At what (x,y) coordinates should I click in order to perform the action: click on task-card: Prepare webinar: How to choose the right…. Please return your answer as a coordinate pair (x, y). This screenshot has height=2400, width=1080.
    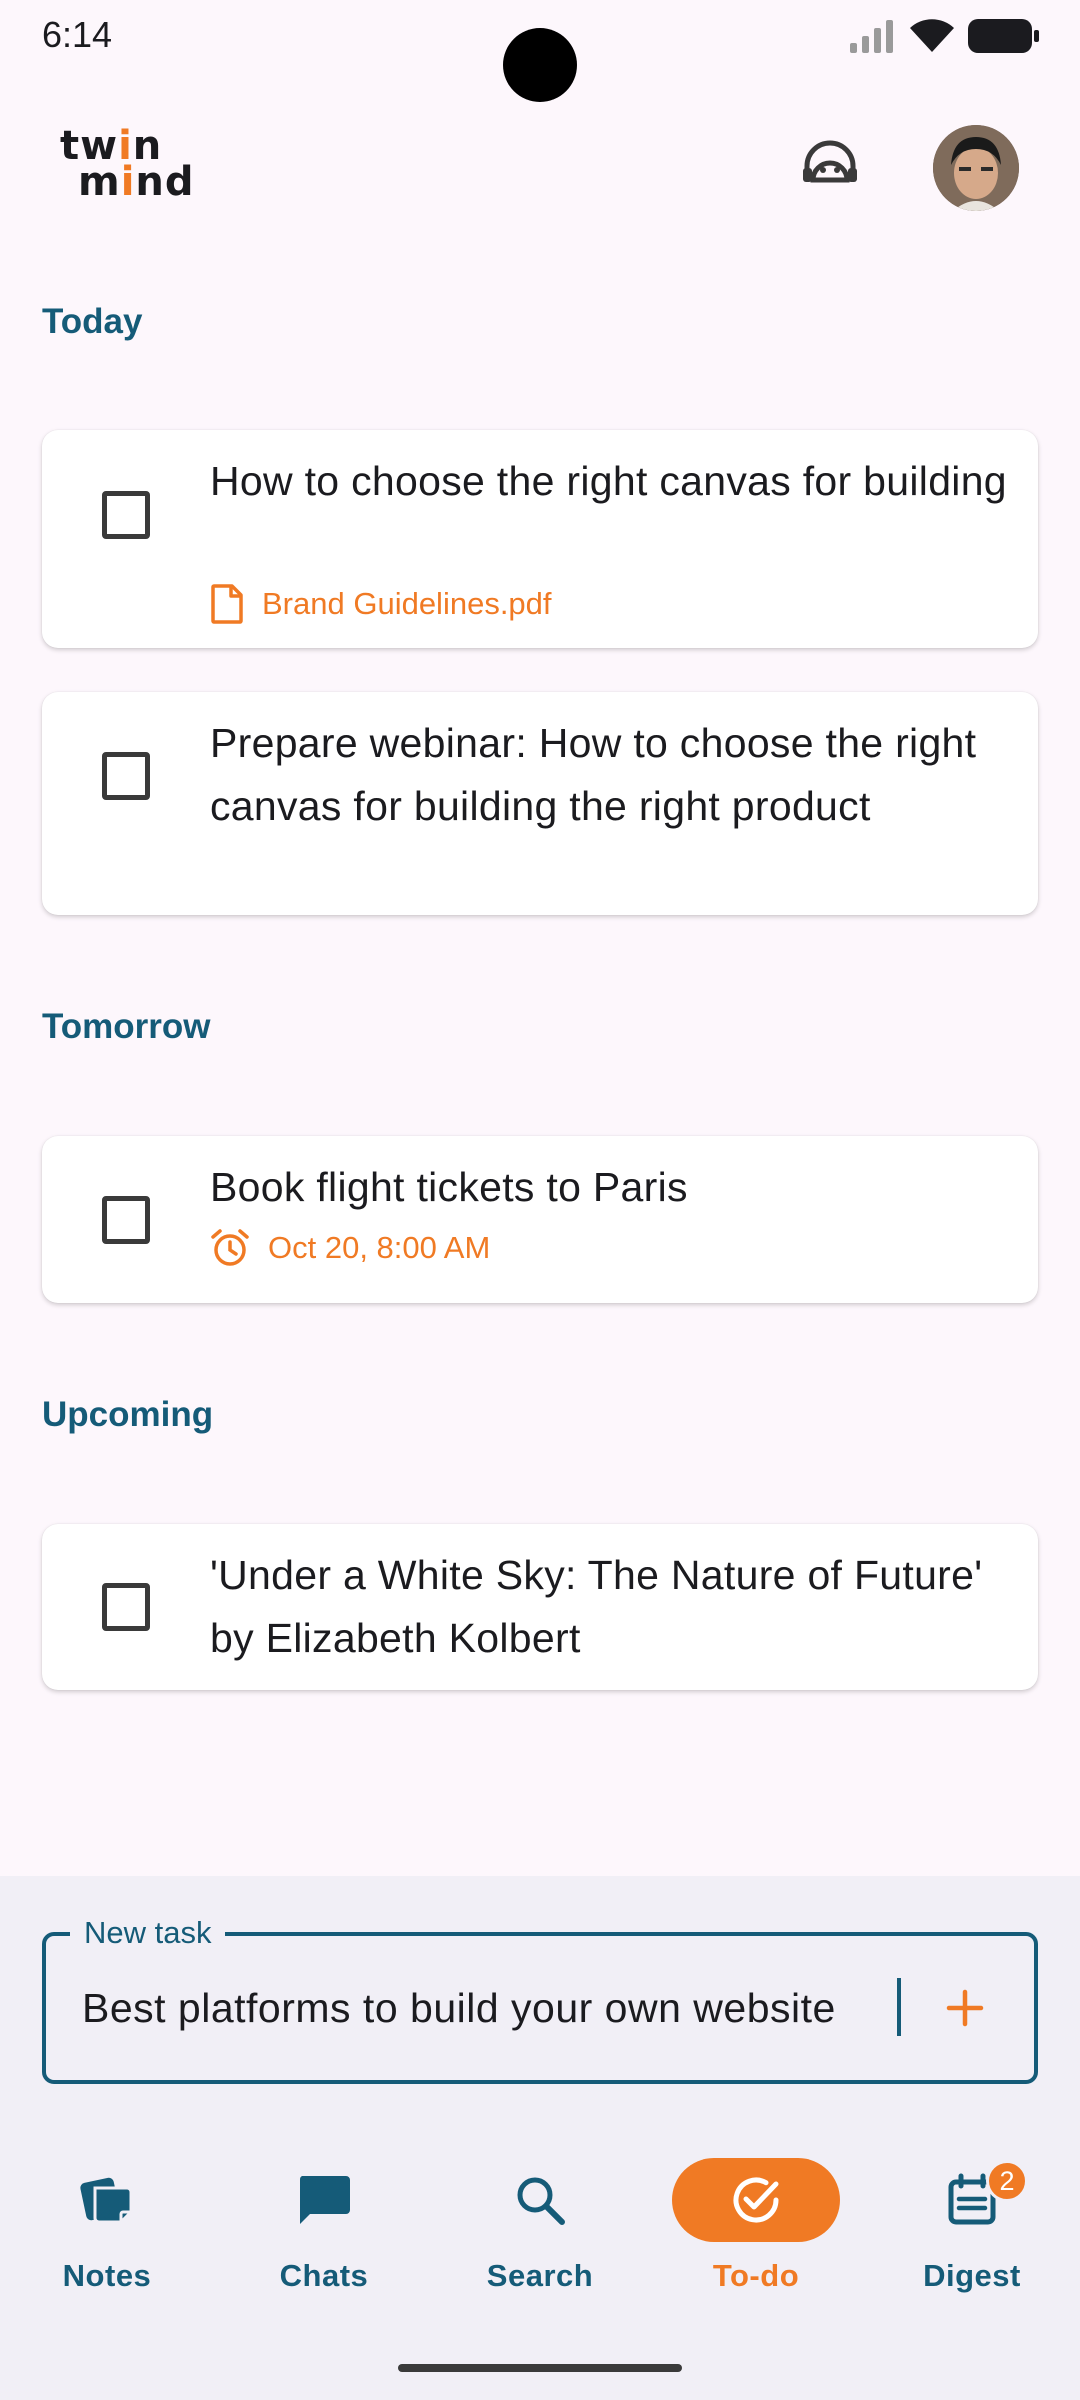
    Looking at the image, I should click on (540, 803).